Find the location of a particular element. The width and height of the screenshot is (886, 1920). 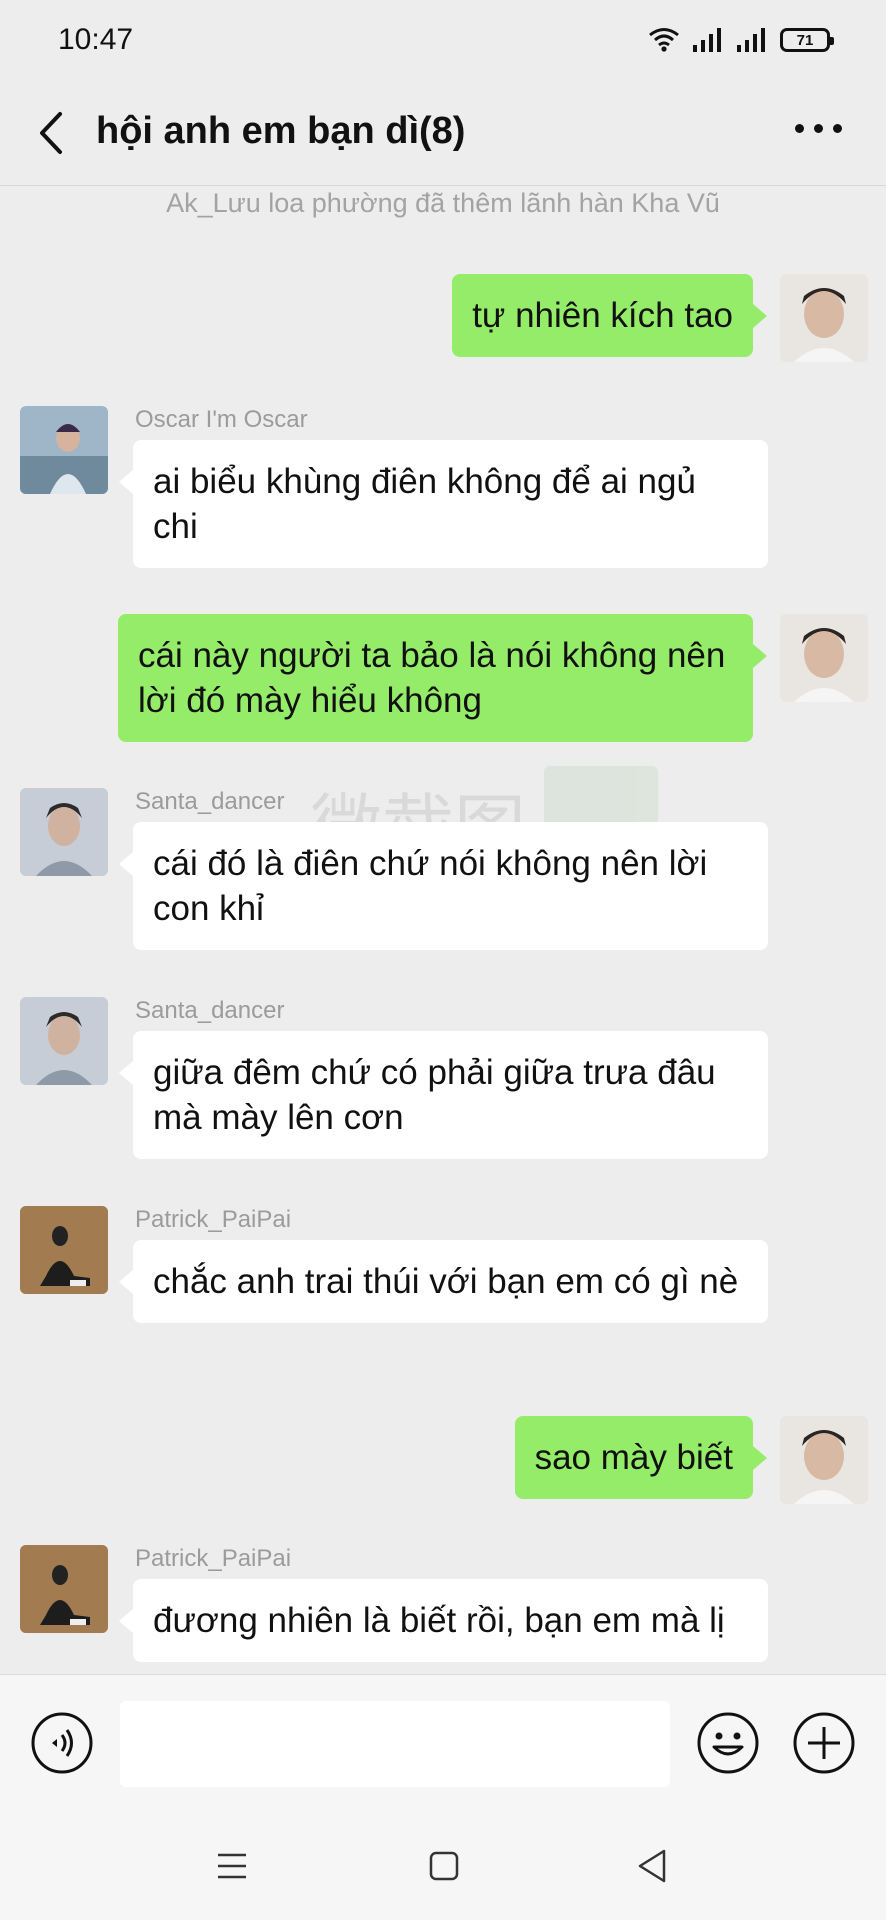

wifi-icon is located at coordinates (664, 40).